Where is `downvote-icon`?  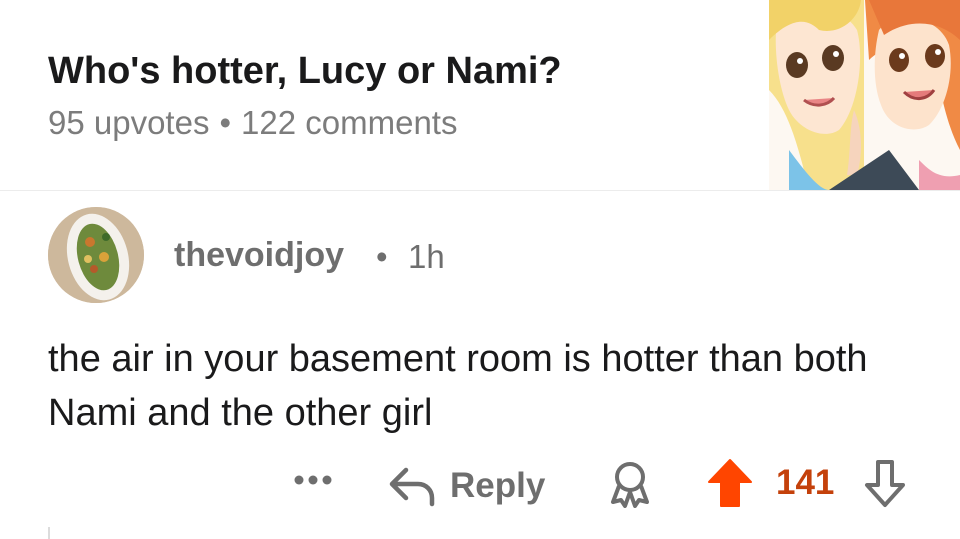 downvote-icon is located at coordinates (885, 483).